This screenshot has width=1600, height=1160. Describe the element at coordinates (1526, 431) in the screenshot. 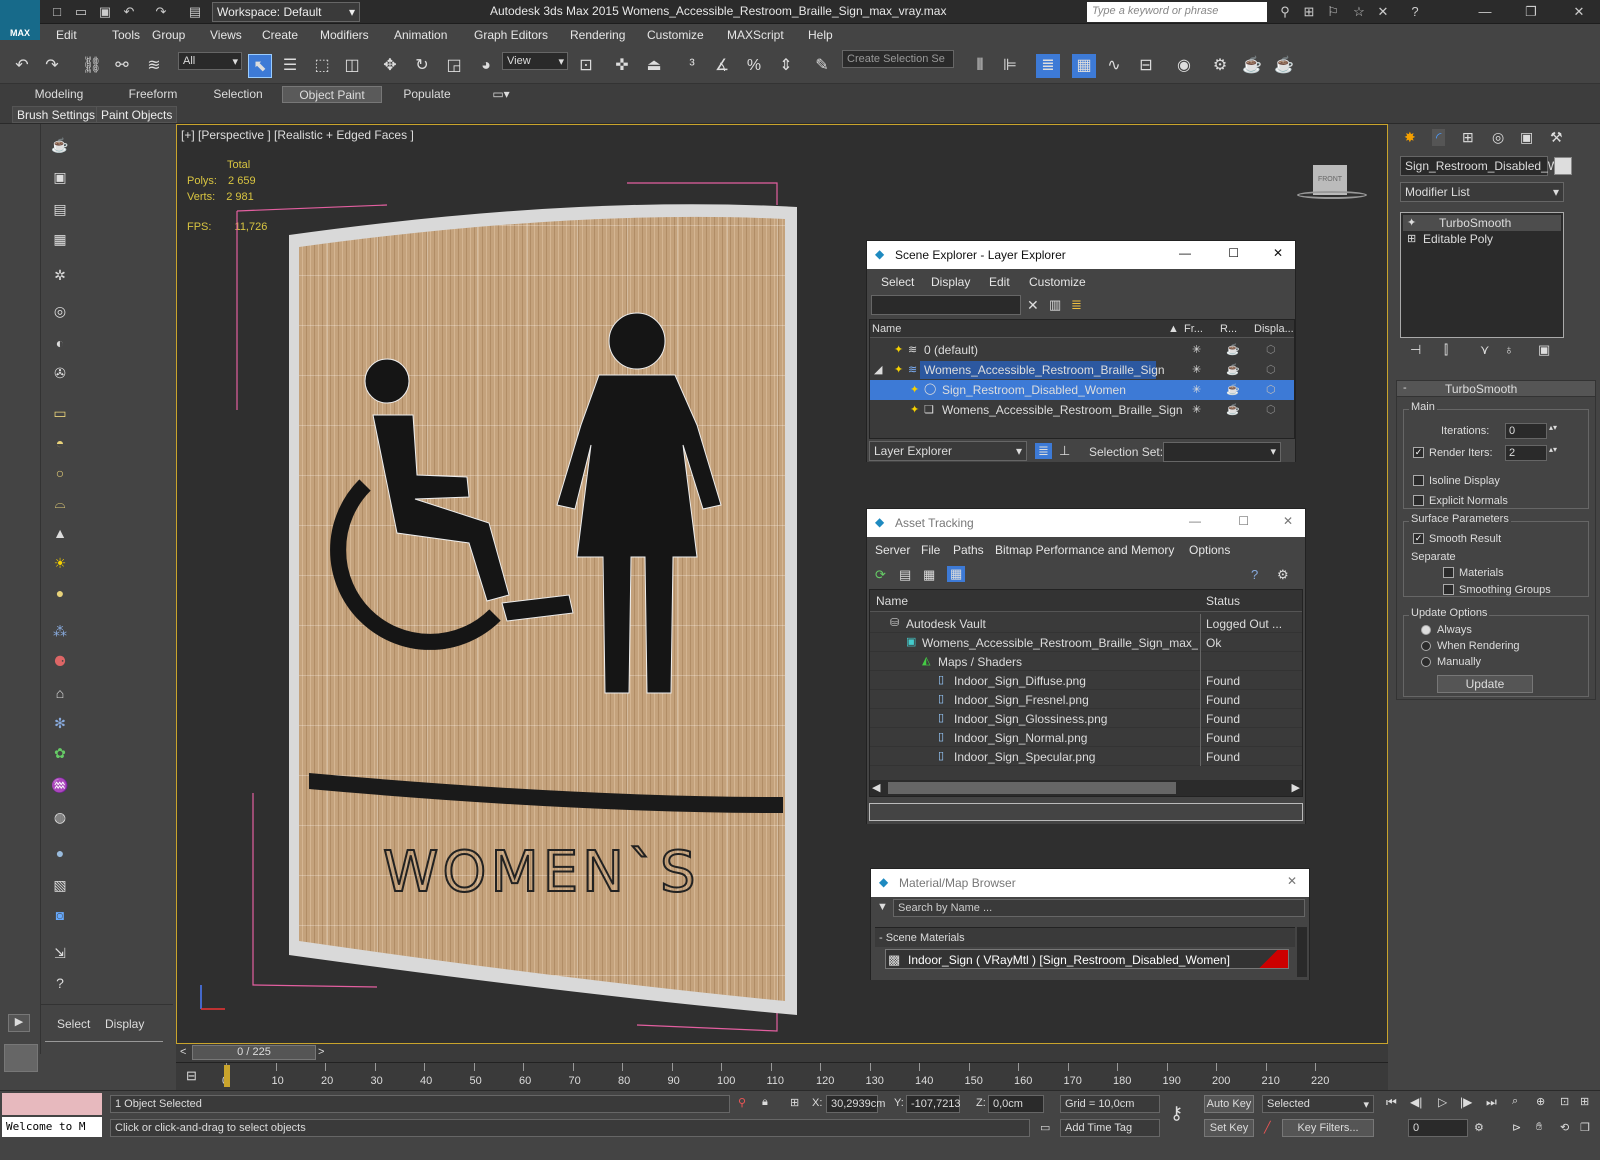

I see `iterations-spinner: 0` at that location.